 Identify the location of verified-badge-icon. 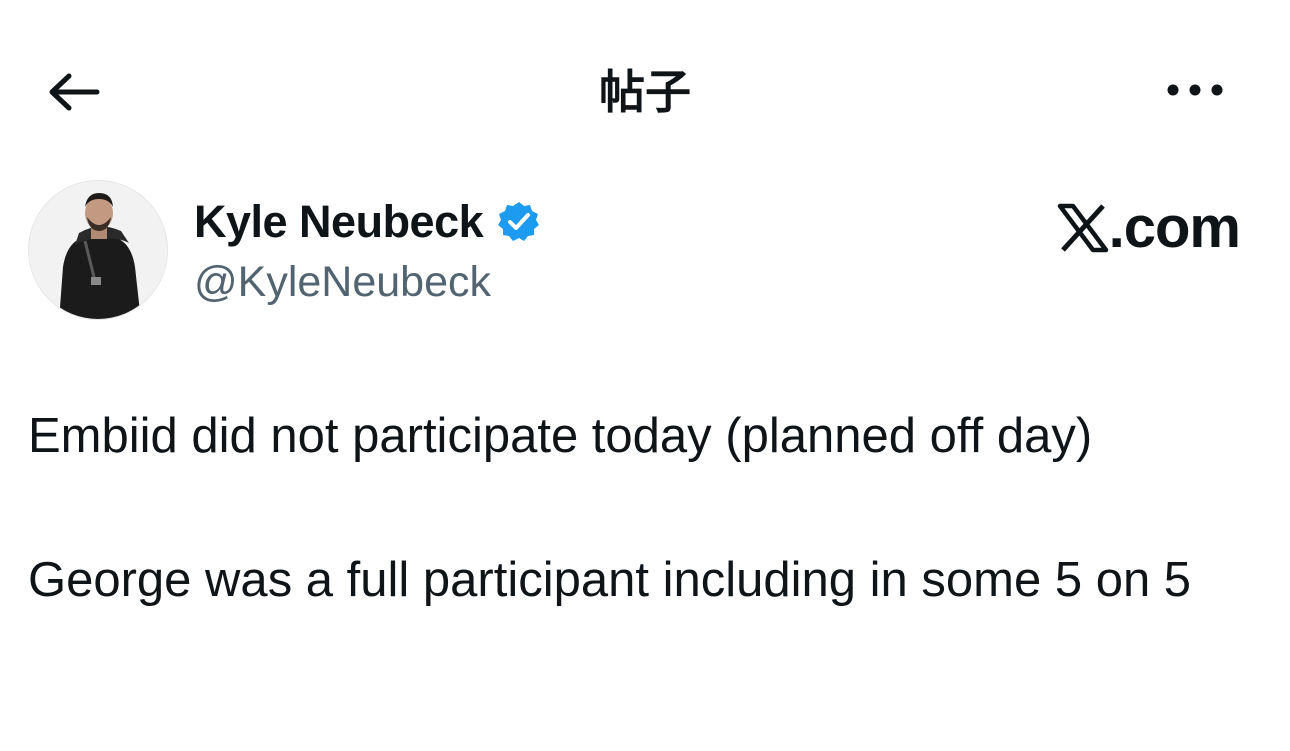
(519, 222).